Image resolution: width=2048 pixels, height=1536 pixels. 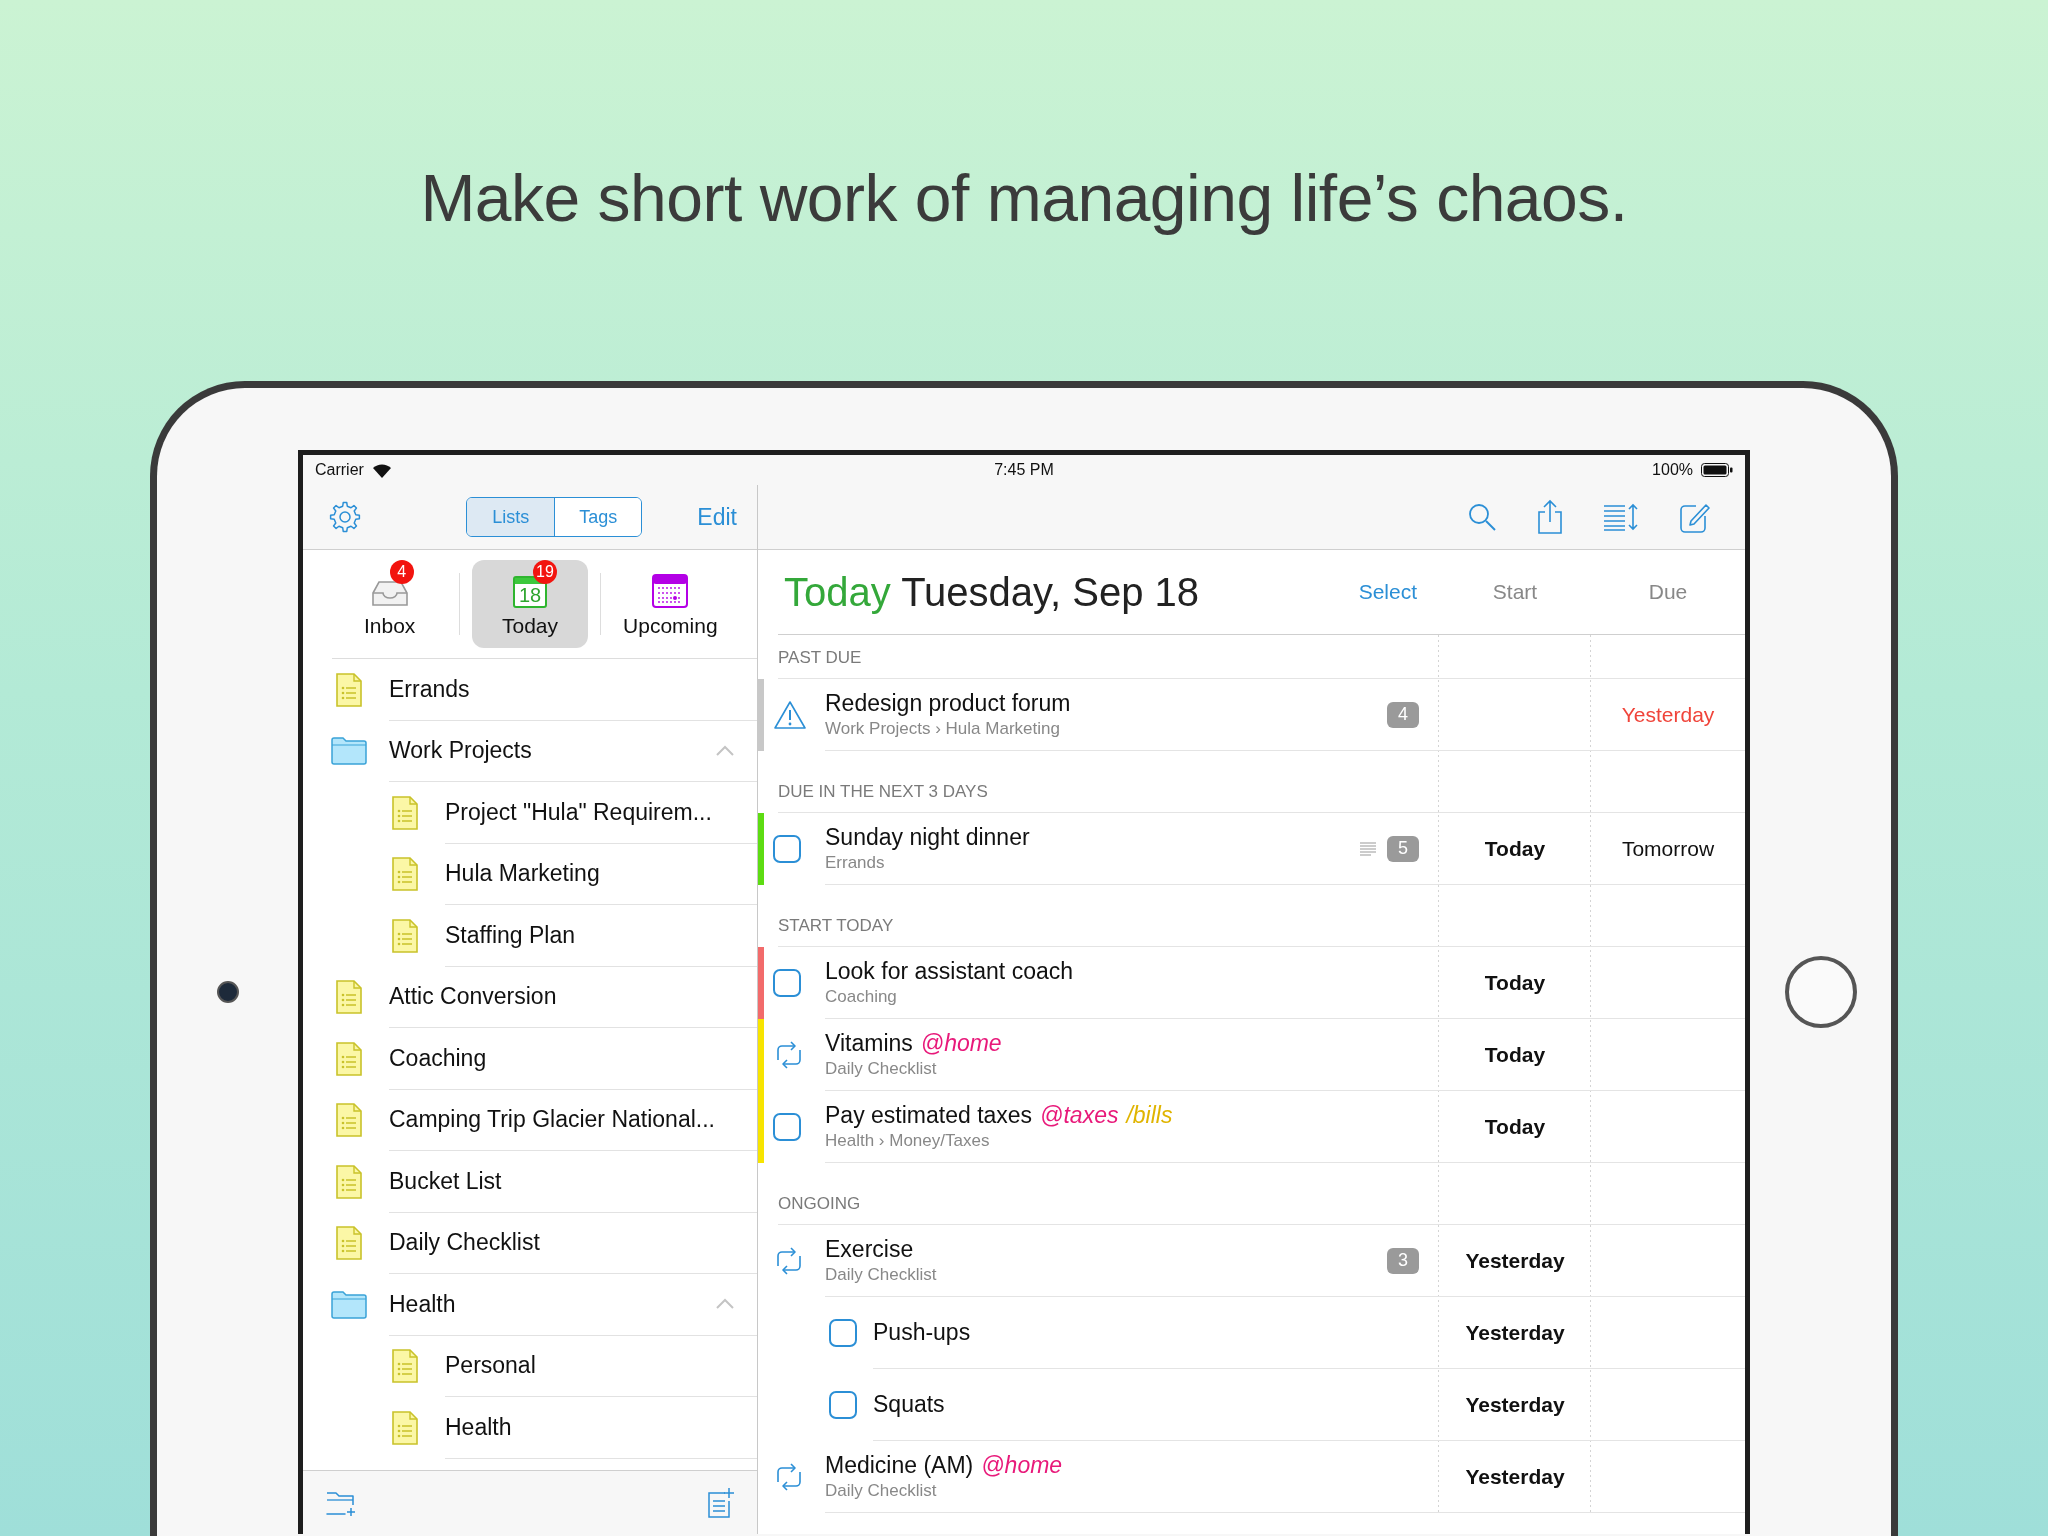 What do you see at coordinates (869, 1043) in the screenshot?
I see `task-title: Vitamins` at bounding box center [869, 1043].